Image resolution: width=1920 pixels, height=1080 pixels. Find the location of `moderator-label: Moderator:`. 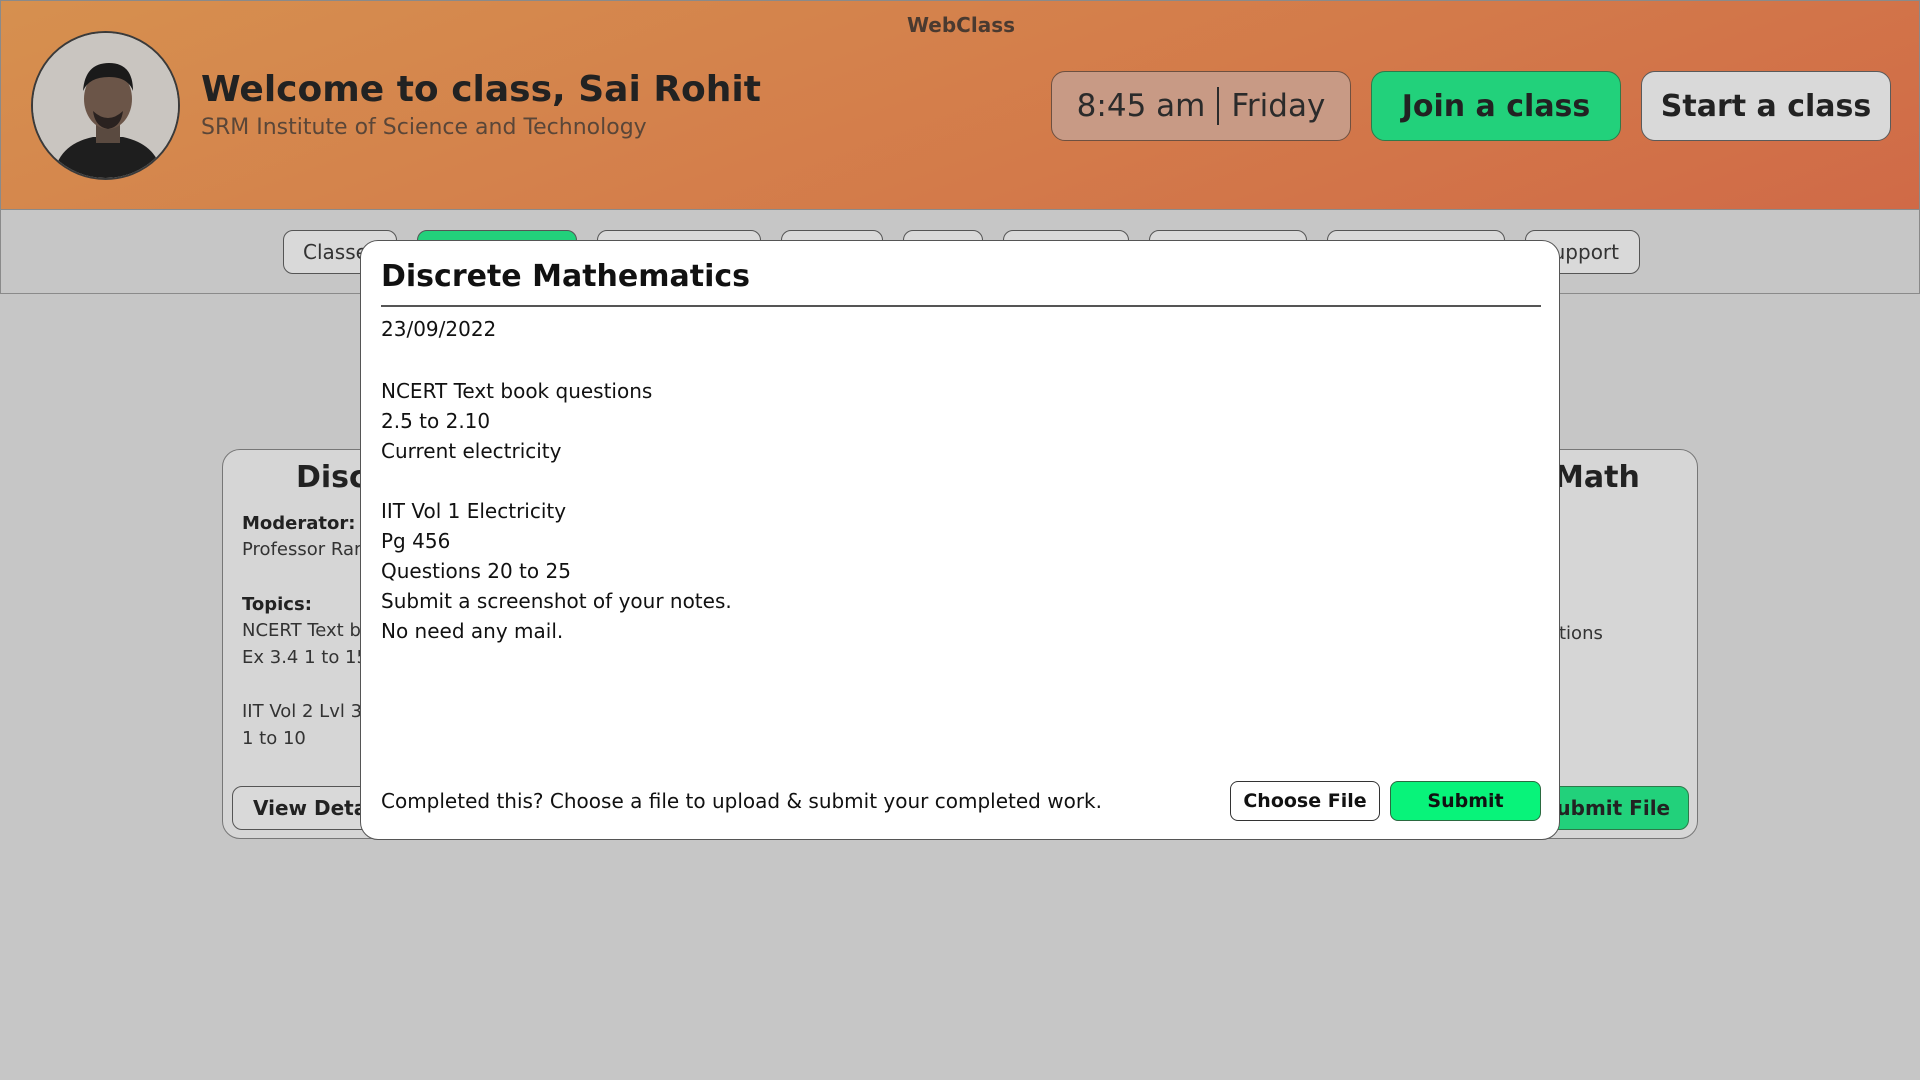

moderator-label: Moderator: is located at coordinates (299, 523).